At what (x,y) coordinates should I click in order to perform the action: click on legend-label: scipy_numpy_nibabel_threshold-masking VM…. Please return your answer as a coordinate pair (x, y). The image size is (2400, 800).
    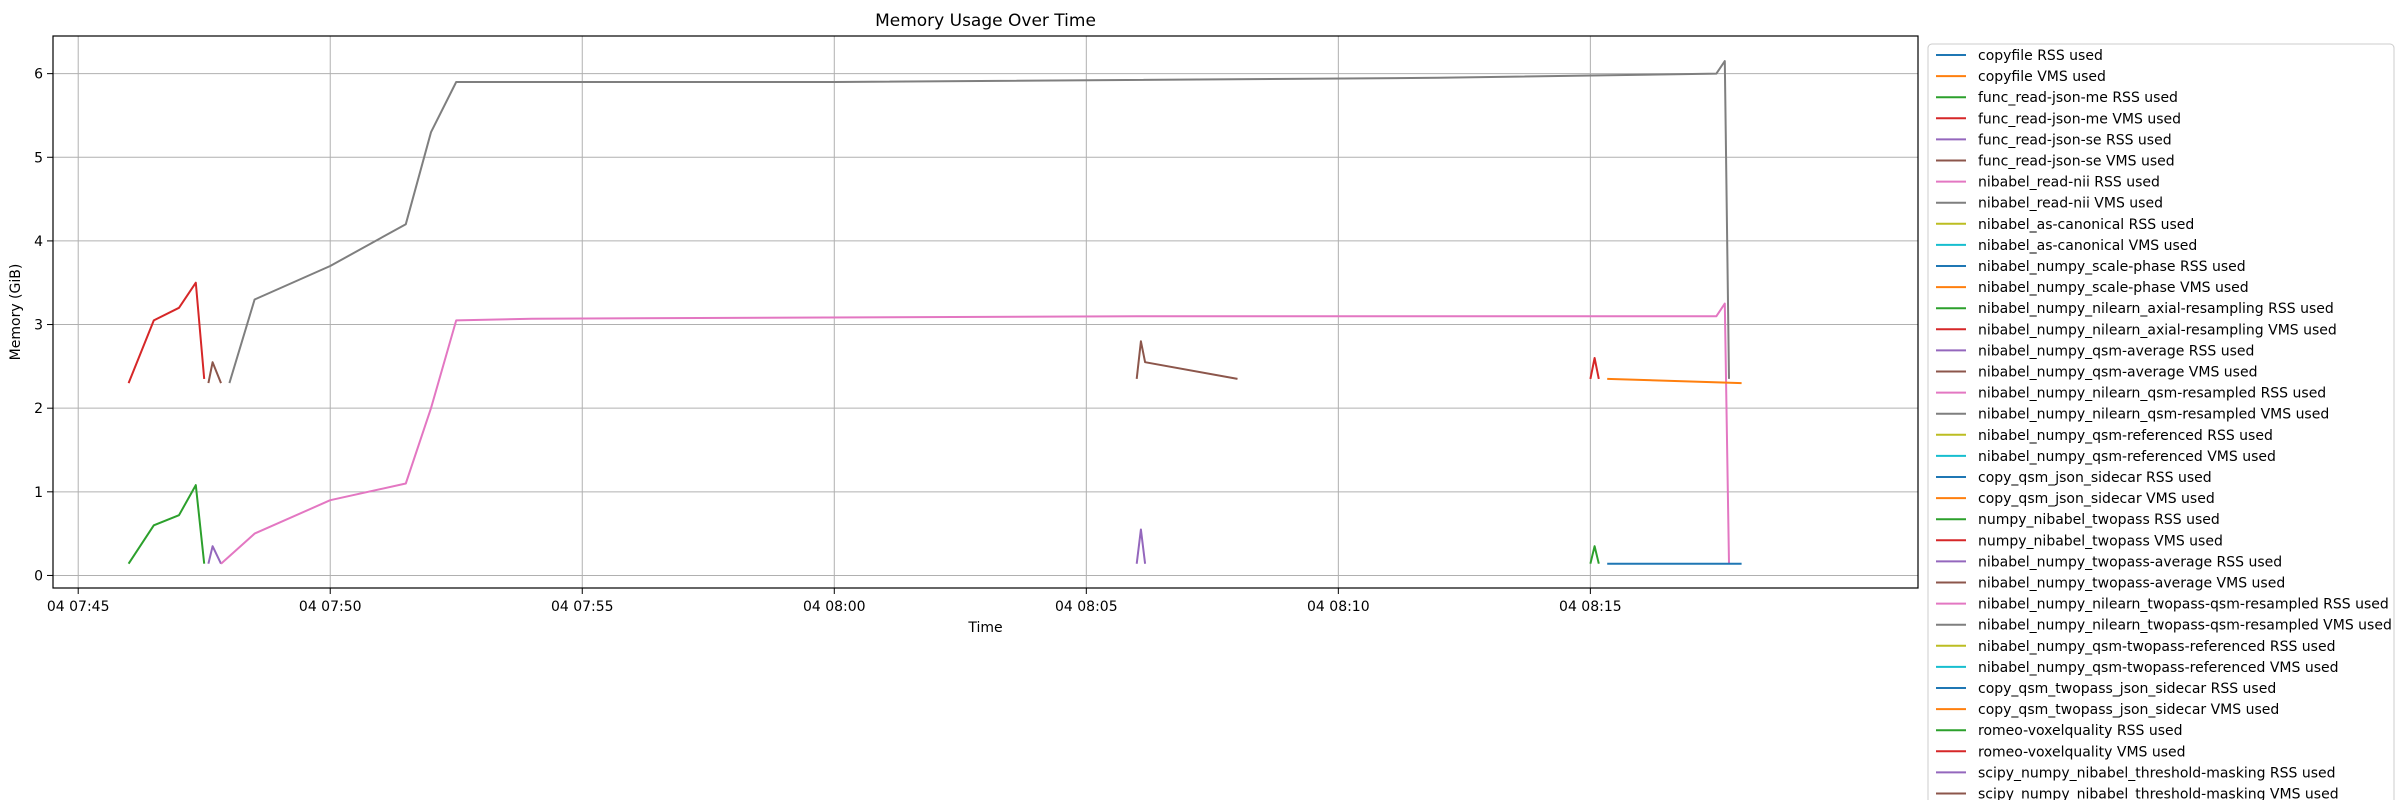
    Looking at the image, I should click on (2158, 793).